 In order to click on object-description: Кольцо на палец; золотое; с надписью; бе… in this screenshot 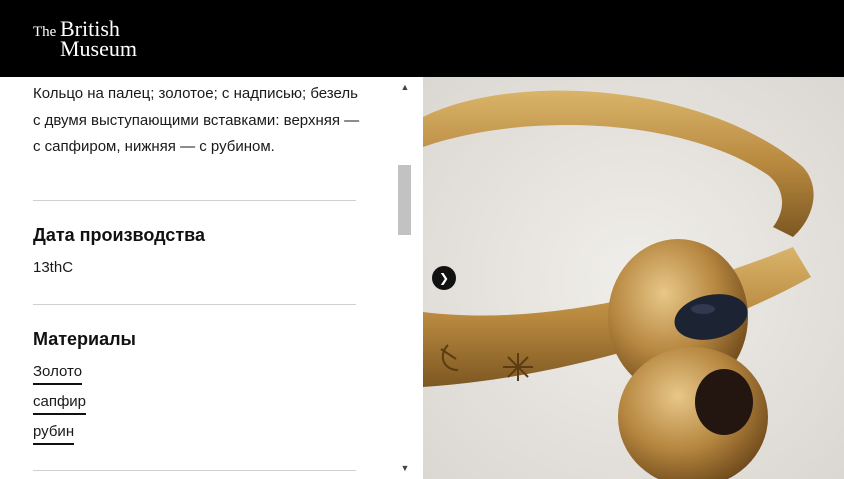, I will do `click(196, 120)`.